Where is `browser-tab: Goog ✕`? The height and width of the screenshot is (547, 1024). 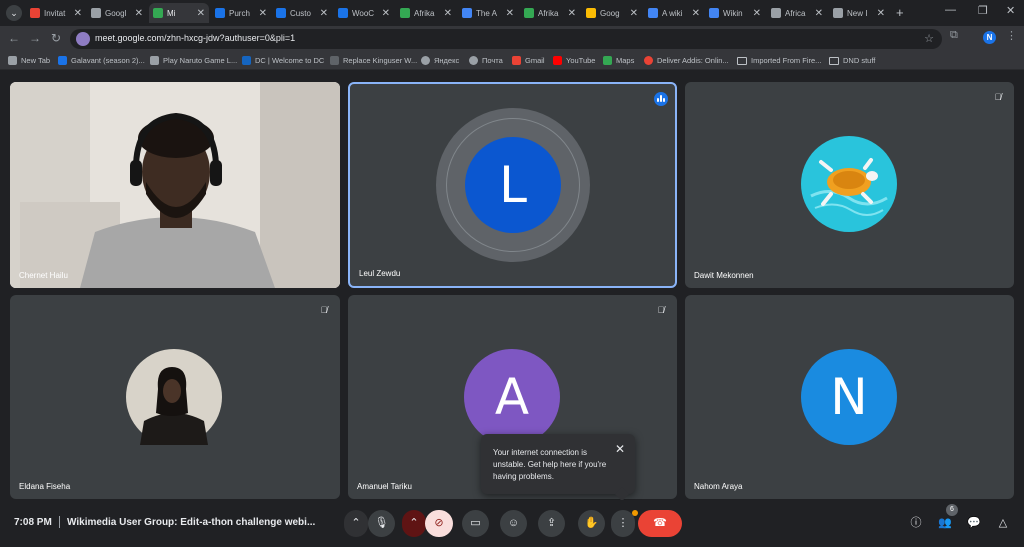
browser-tab: Goog ✕ is located at coordinates (612, 13).